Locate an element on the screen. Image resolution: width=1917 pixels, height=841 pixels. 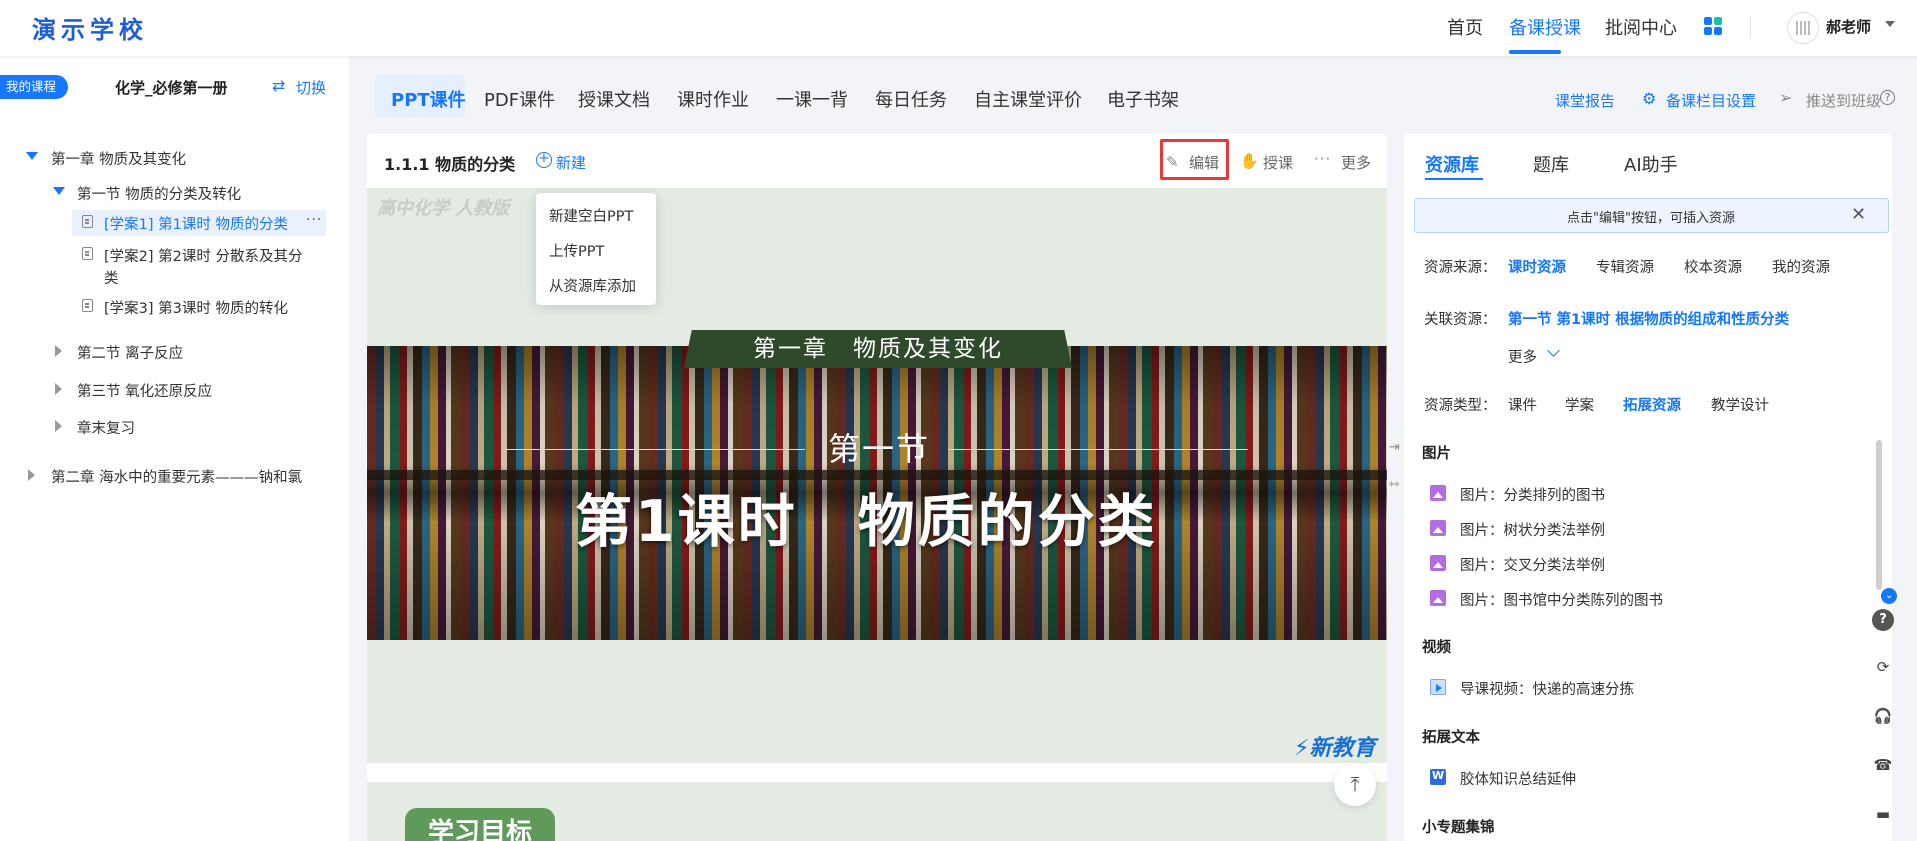
teach-icon: ✋ is located at coordinates (1249, 161).